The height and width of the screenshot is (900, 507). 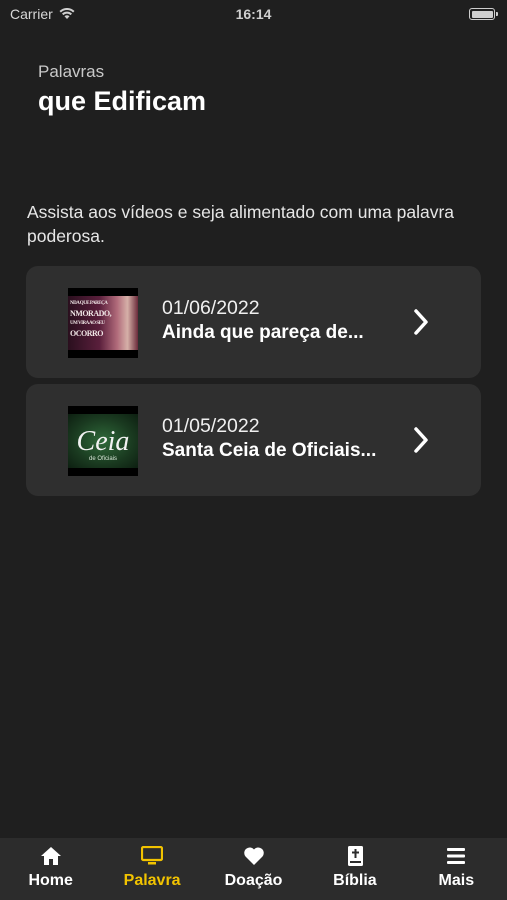 I want to click on video-date: 01/05/2022, so click(x=211, y=426).